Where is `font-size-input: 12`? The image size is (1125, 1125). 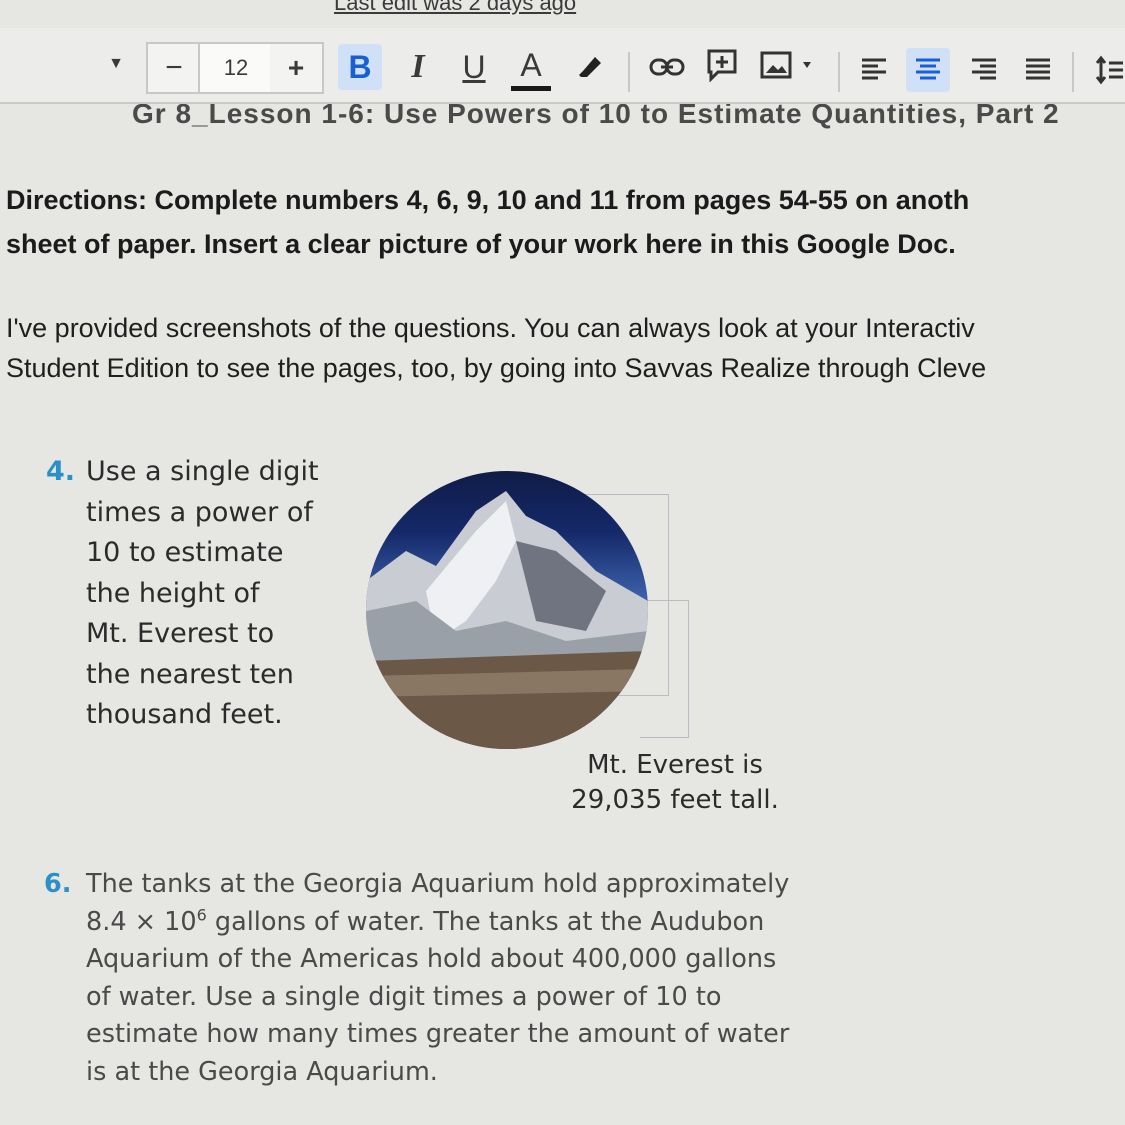
font-size-input: 12 is located at coordinates (236, 68).